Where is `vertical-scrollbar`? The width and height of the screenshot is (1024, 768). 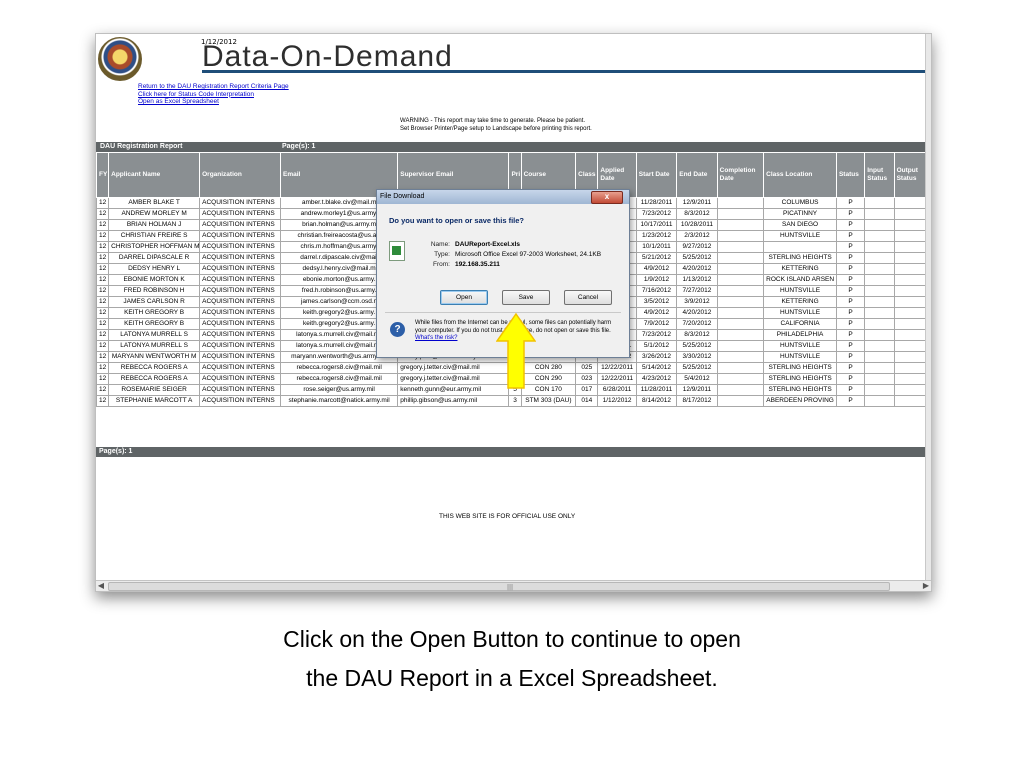 vertical-scrollbar is located at coordinates (928, 308).